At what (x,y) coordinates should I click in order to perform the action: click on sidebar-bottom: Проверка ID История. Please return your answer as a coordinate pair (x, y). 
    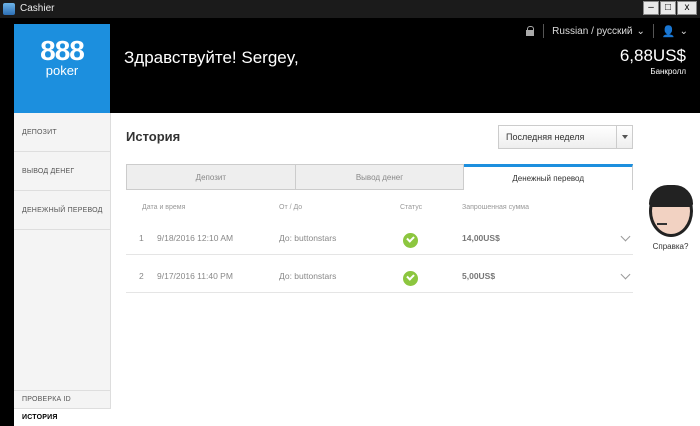
    Looking at the image, I should click on (62, 408).